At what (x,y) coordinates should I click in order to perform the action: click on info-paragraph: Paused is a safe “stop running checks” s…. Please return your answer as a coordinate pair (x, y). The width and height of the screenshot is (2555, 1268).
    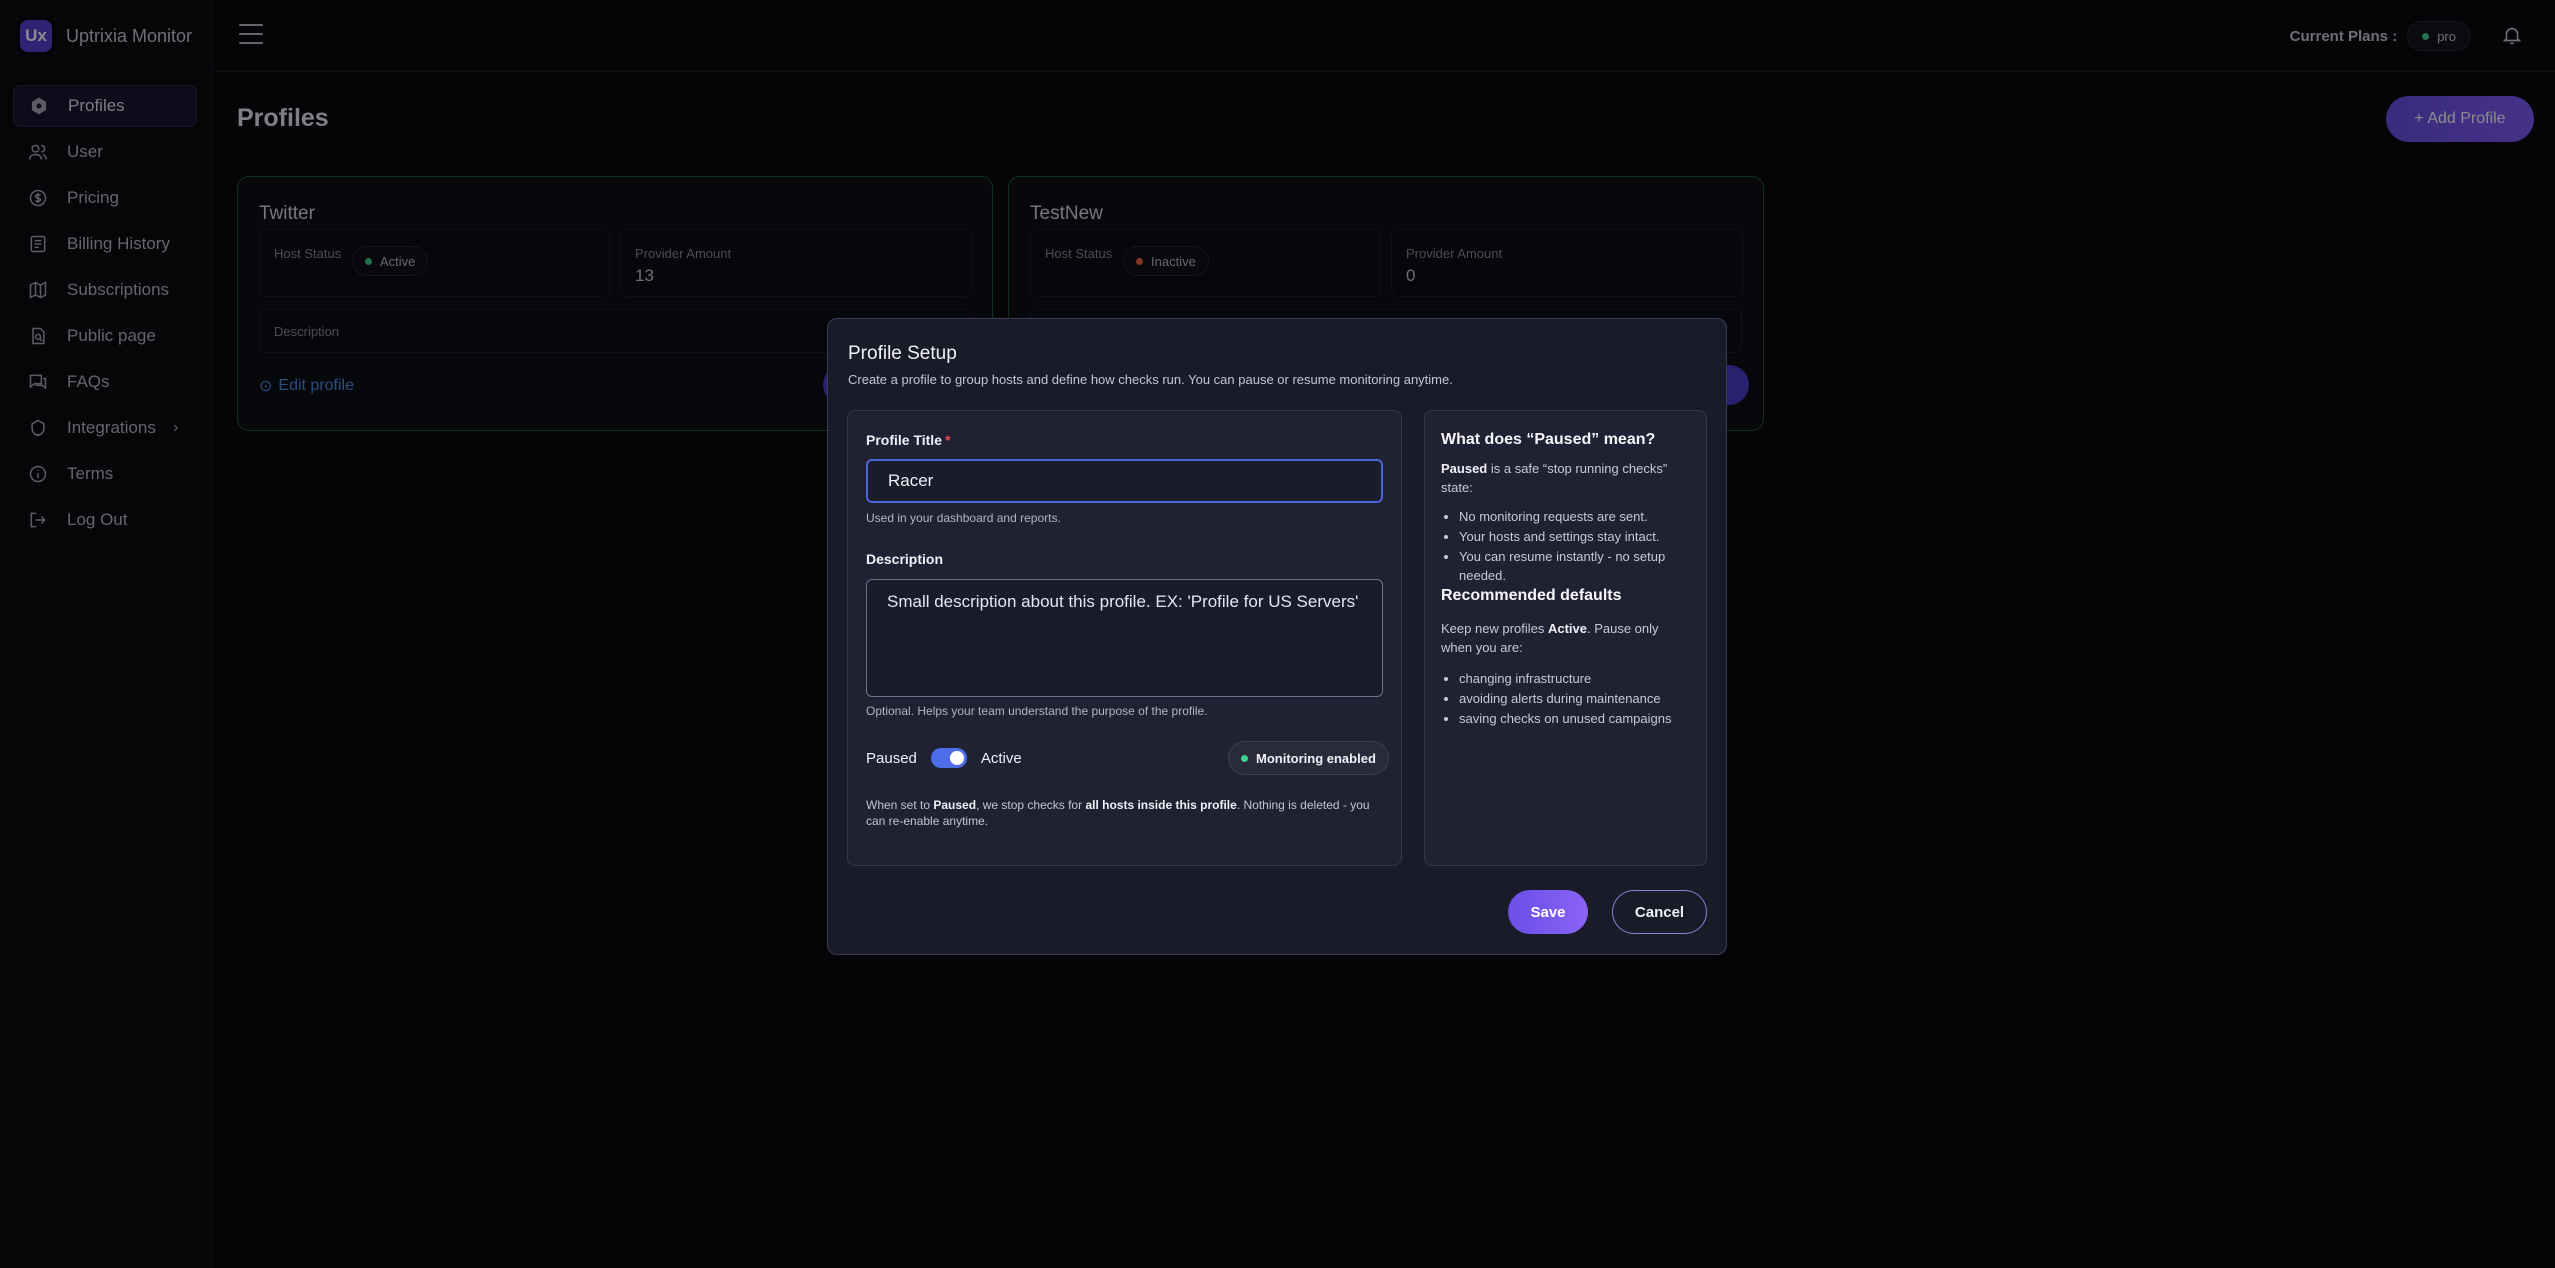
    Looking at the image, I should click on (1565, 478).